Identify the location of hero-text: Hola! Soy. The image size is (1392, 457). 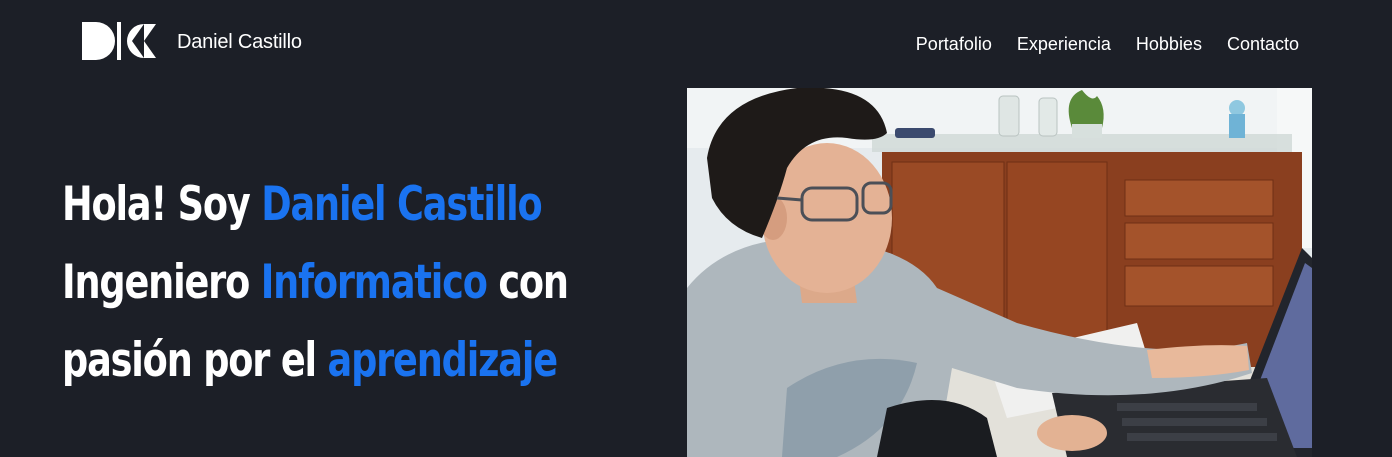
(162, 204).